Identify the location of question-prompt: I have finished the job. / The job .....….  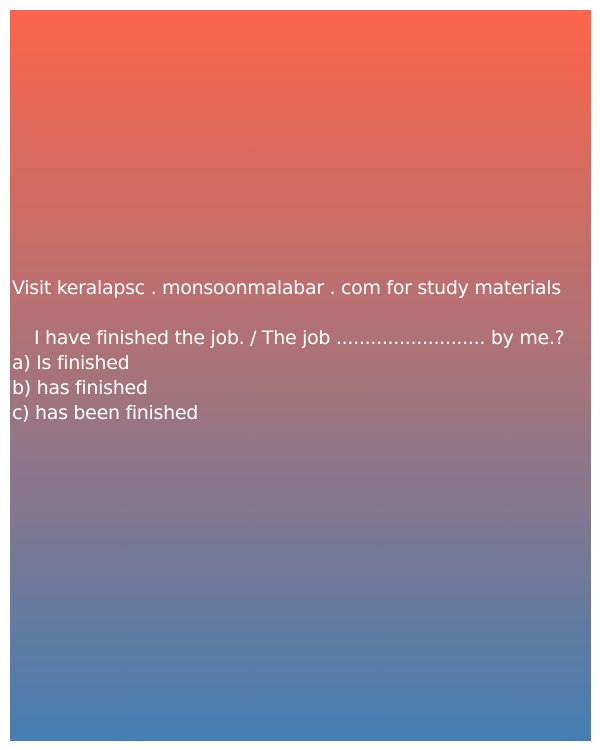
(299, 338).